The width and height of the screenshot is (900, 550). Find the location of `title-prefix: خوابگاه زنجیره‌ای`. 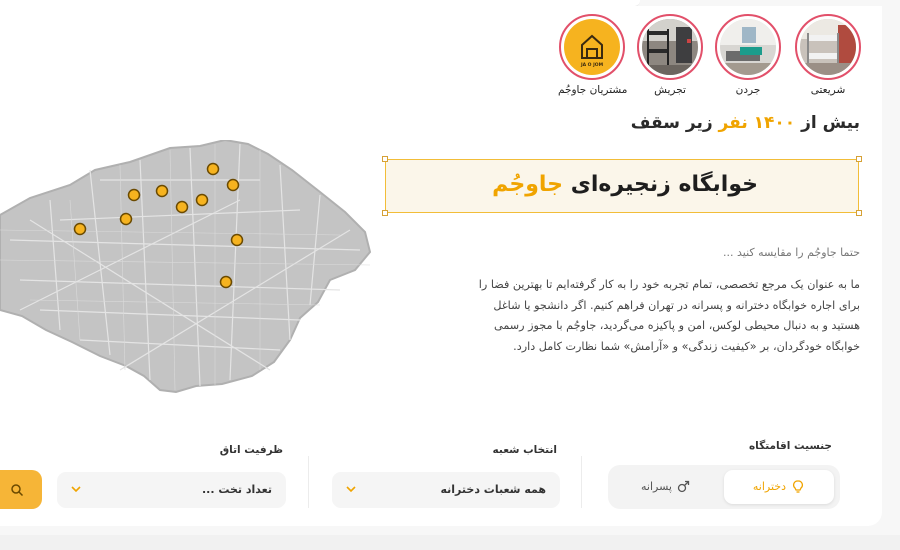

title-prefix: خوابگاه زنجیره‌ای is located at coordinates (664, 184).